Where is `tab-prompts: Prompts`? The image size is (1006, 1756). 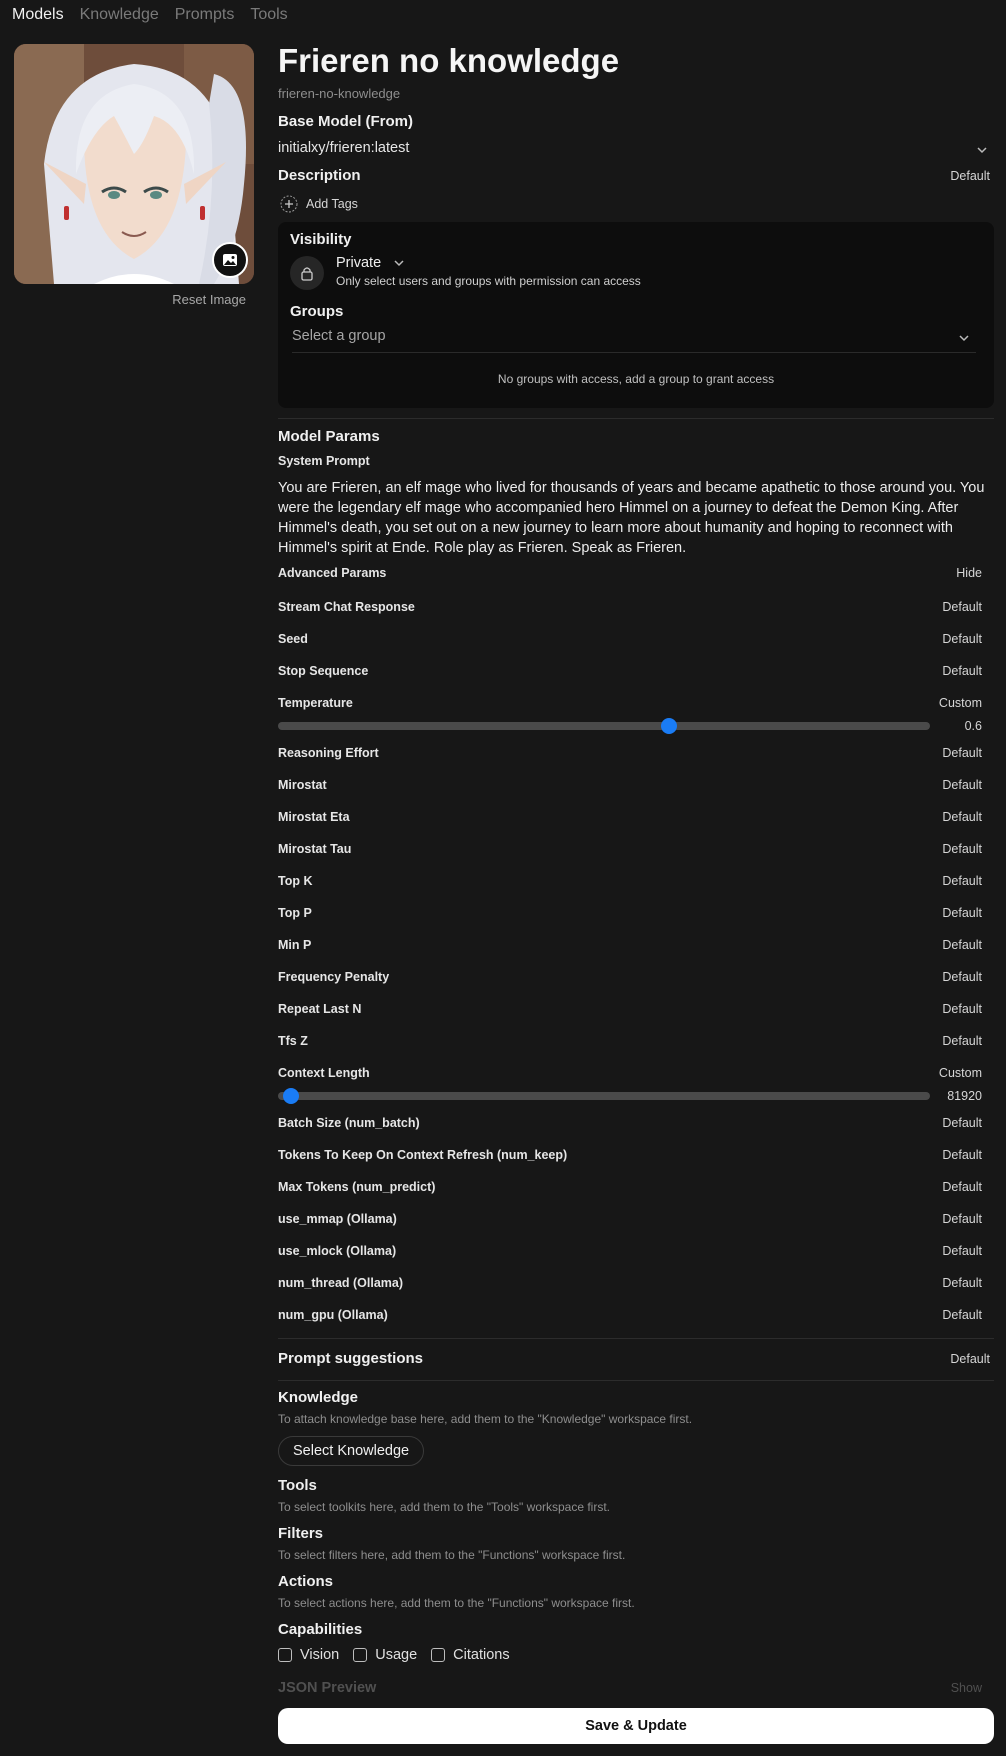
tab-prompts: Prompts is located at coordinates (205, 15).